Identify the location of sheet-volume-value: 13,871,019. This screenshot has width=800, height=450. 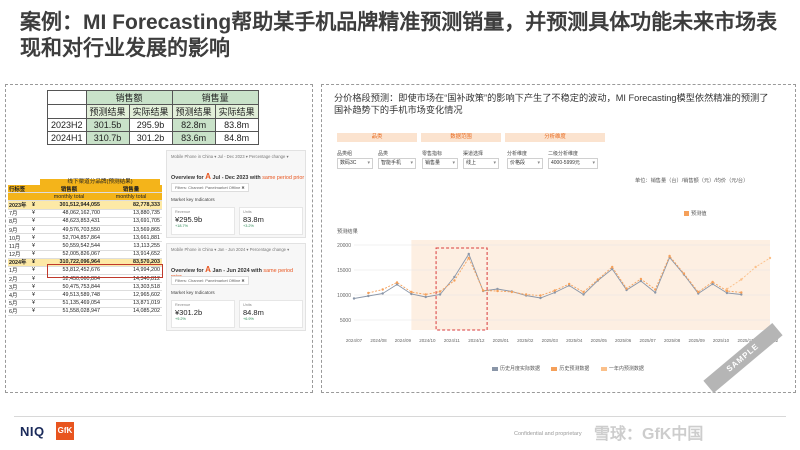
(146, 303).